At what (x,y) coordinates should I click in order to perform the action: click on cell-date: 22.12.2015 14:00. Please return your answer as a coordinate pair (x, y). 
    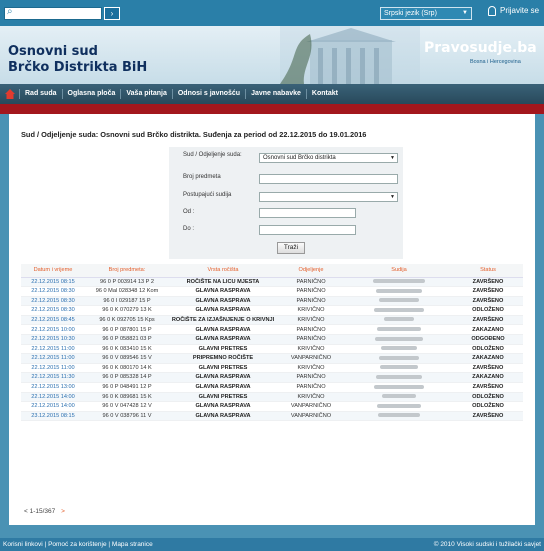
    Looking at the image, I should click on (53, 397).